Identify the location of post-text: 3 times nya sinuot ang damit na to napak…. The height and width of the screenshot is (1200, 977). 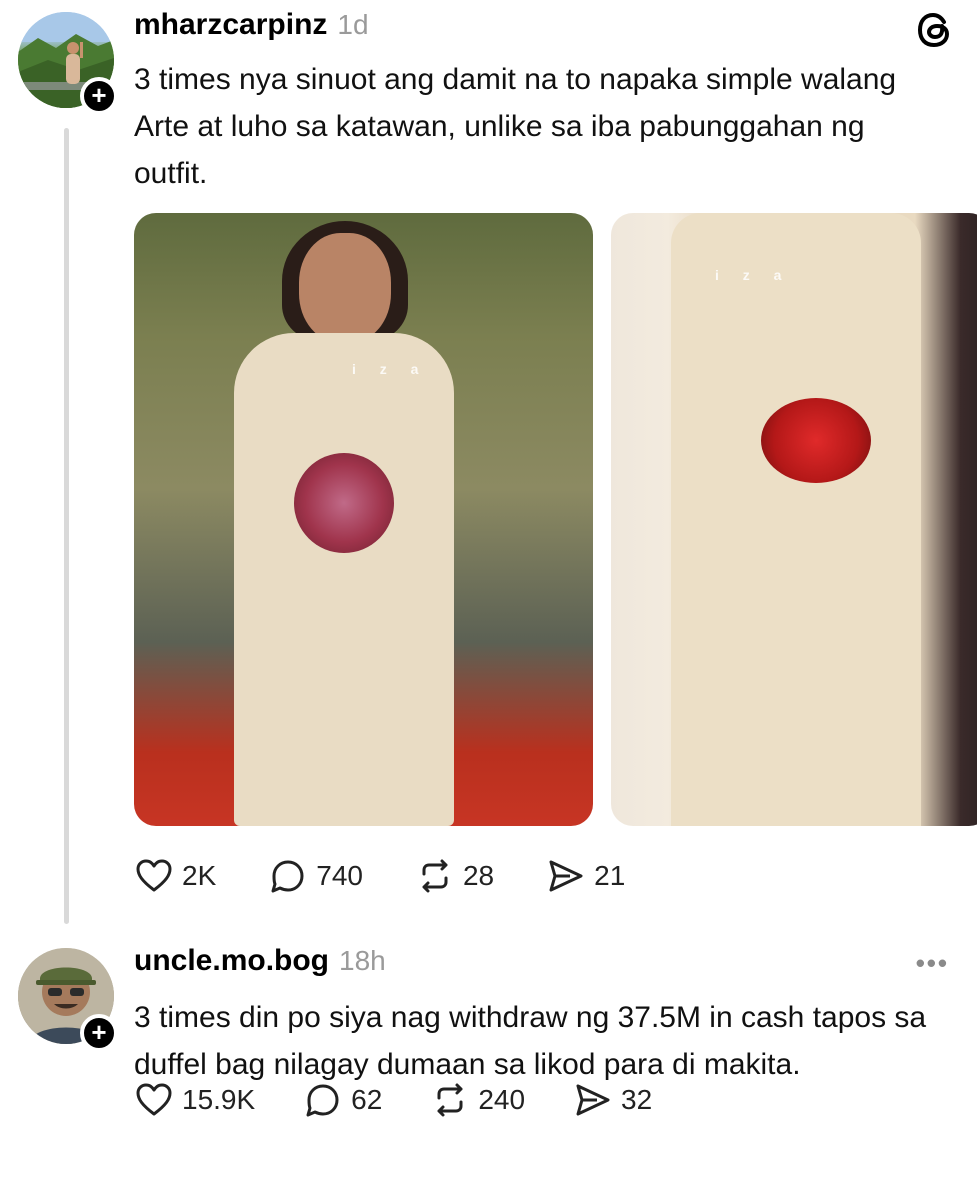
(515, 126).